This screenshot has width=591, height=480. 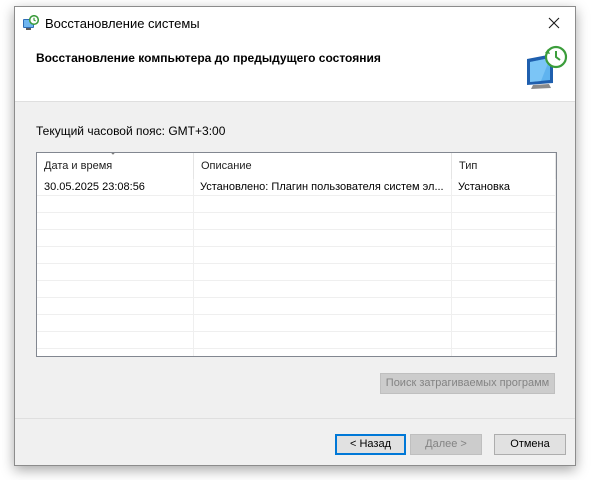 What do you see at coordinates (113, 154) in the screenshot?
I see `sort-arrow-icon` at bounding box center [113, 154].